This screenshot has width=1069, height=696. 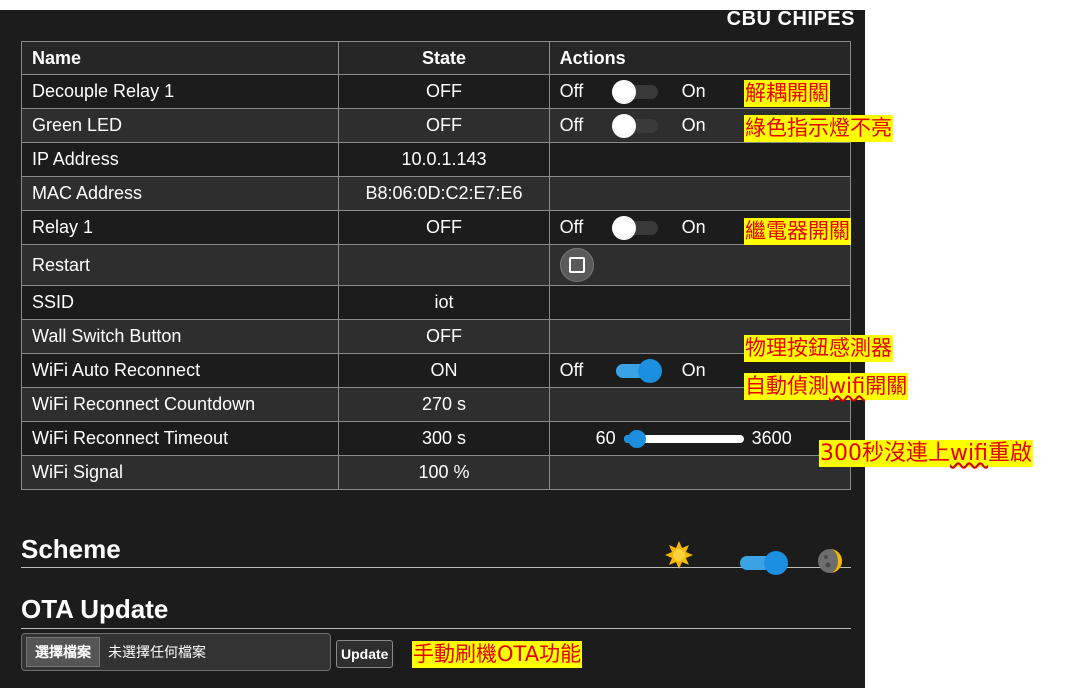 I want to click on scheme-title: Scheme, so click(x=71, y=549).